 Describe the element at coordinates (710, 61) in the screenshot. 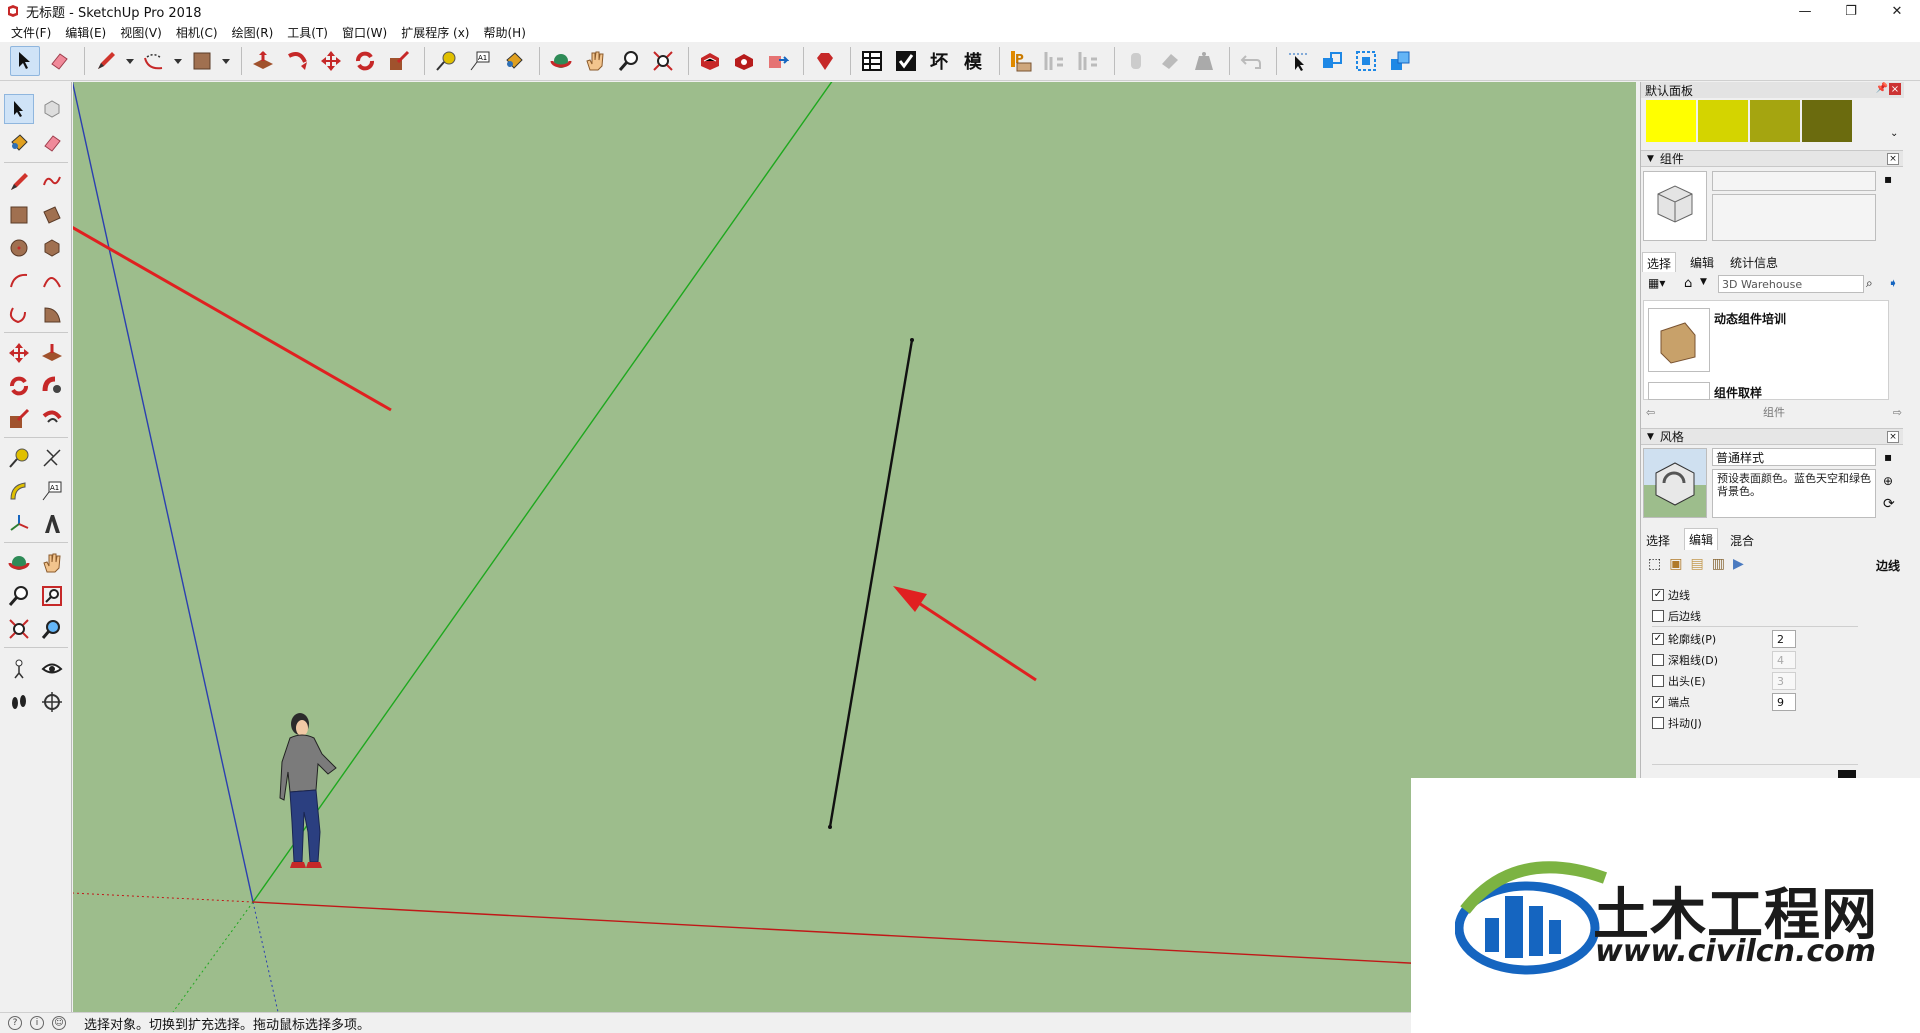

I see `warehouse-button` at that location.